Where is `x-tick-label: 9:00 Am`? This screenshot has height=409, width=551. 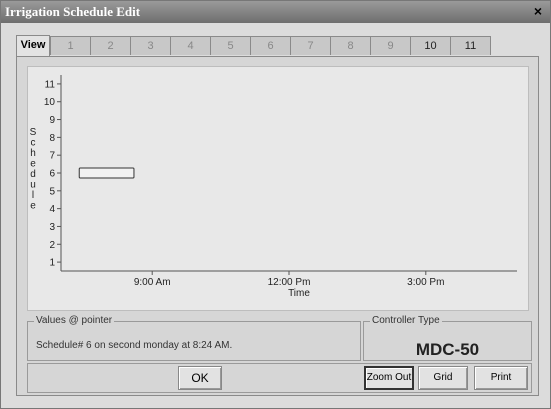 x-tick-label: 9:00 Am is located at coordinates (152, 282).